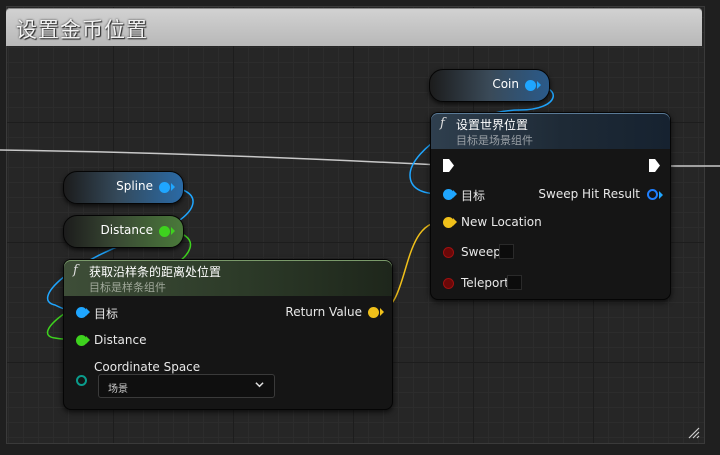  Describe the element at coordinates (661, 195) in the screenshot. I see `sweep-hit-arrow` at that location.